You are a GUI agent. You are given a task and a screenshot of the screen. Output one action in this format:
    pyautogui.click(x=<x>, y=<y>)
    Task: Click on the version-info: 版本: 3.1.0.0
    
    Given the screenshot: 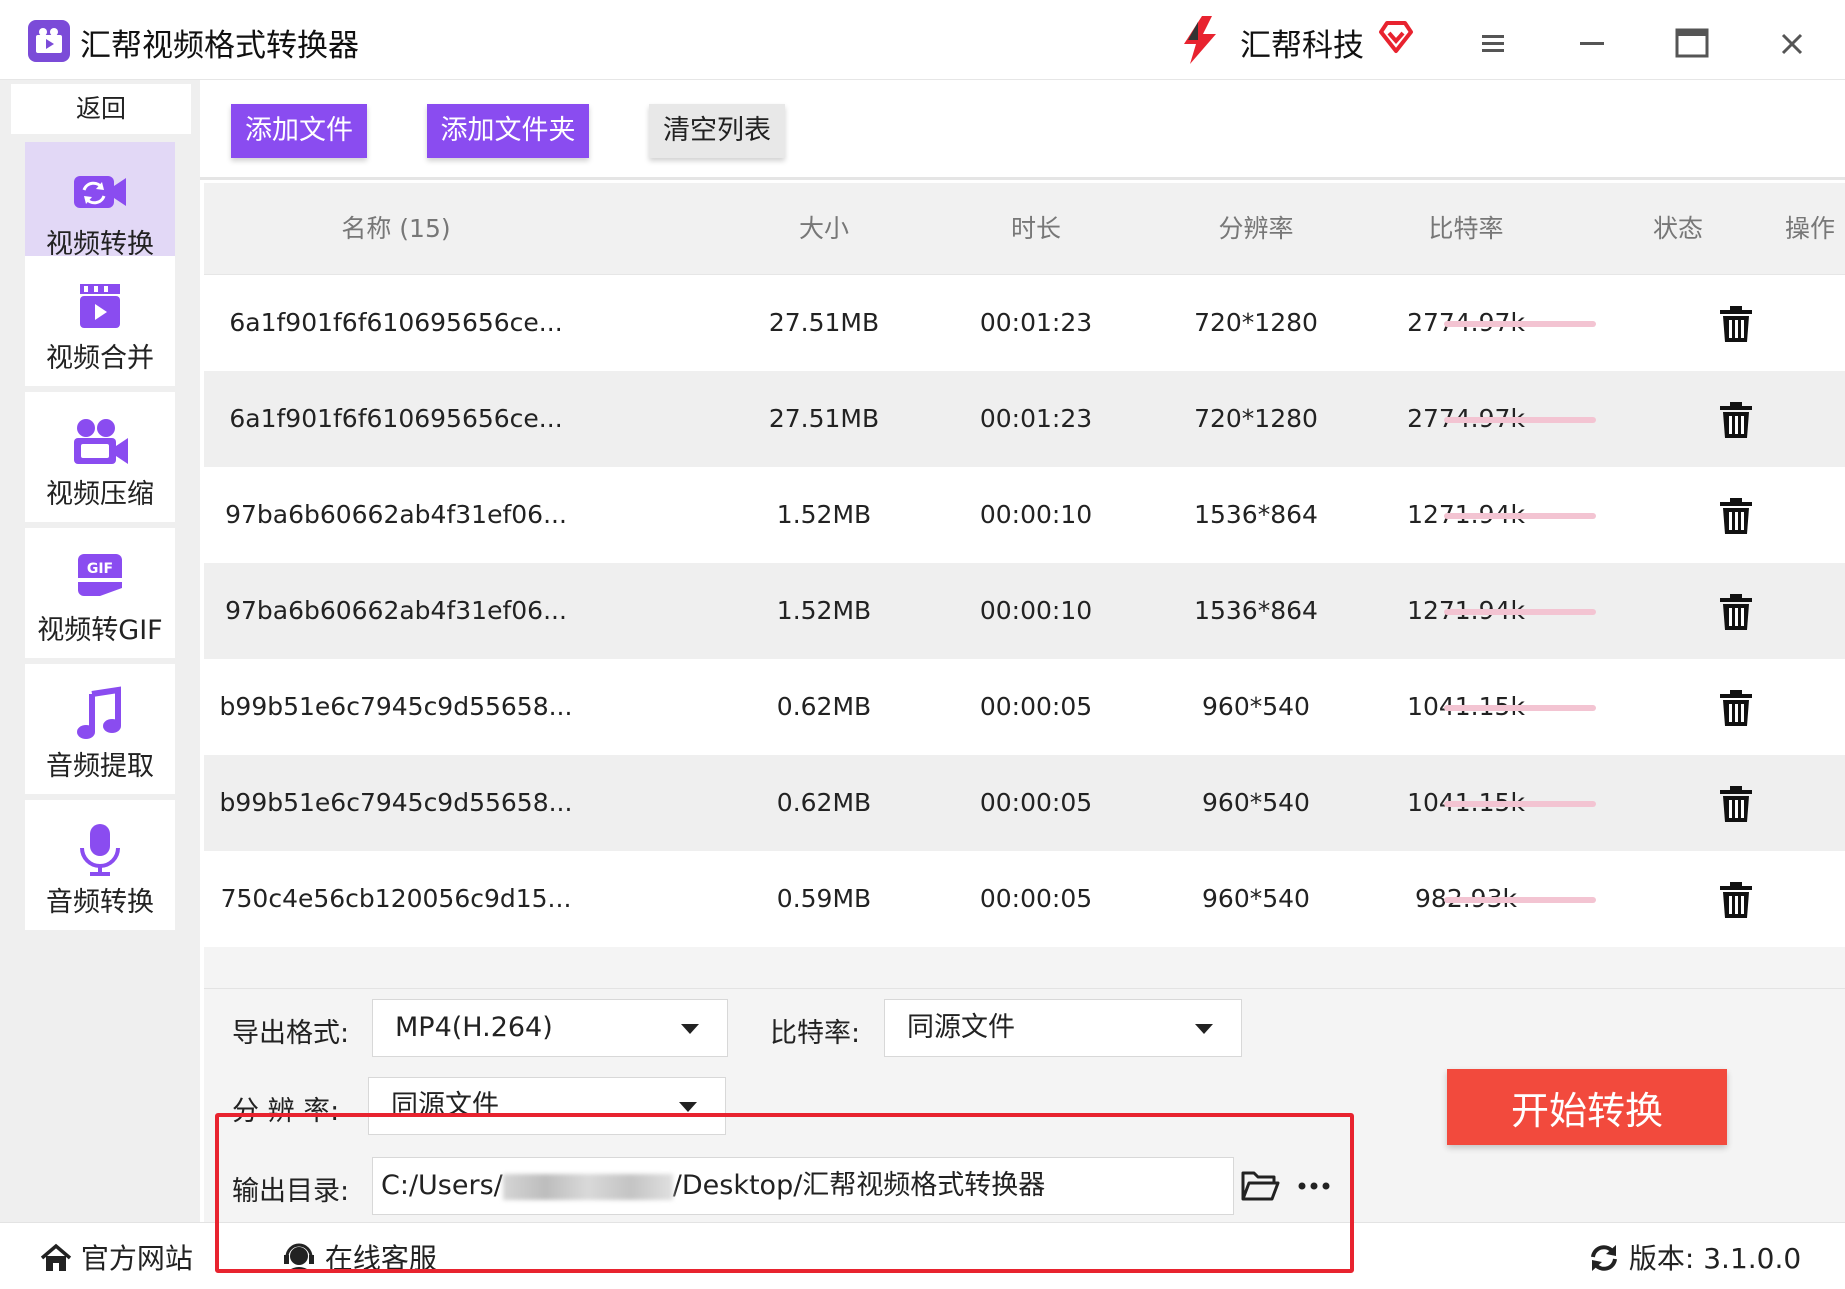 What is the action you would take?
    pyautogui.click(x=1694, y=1257)
    